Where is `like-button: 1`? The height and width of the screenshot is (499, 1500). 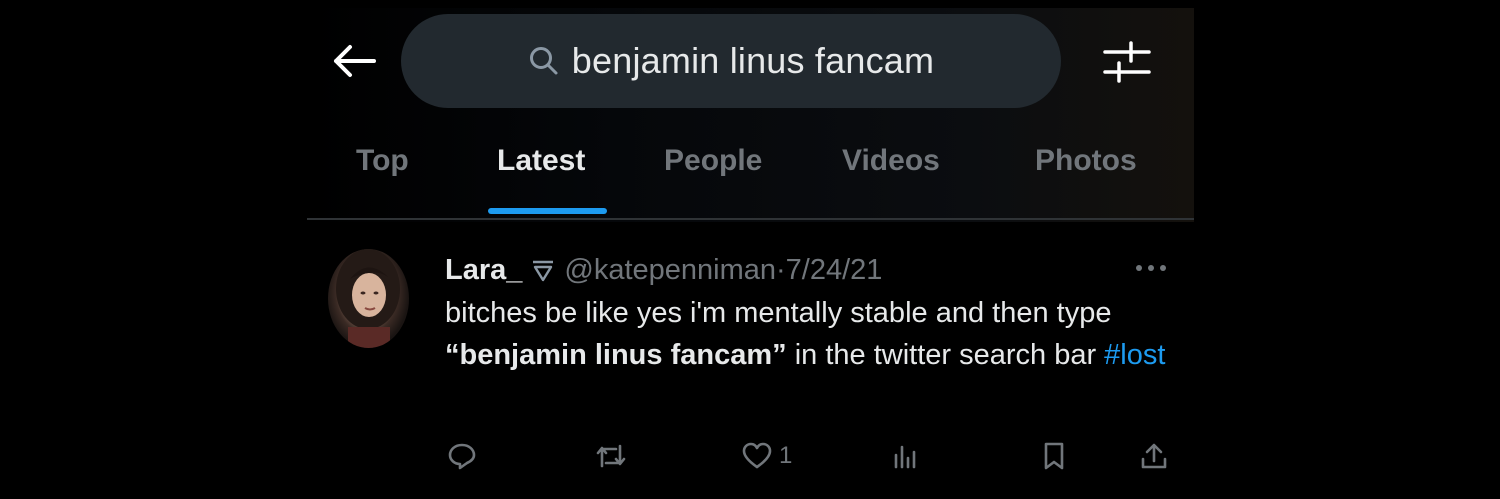
like-button: 1 is located at coordinates (766, 456).